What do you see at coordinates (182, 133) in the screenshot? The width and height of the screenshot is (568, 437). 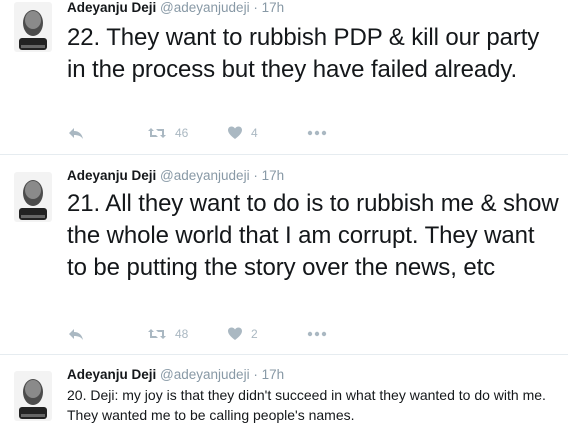 I see `retweet-count: 46` at bounding box center [182, 133].